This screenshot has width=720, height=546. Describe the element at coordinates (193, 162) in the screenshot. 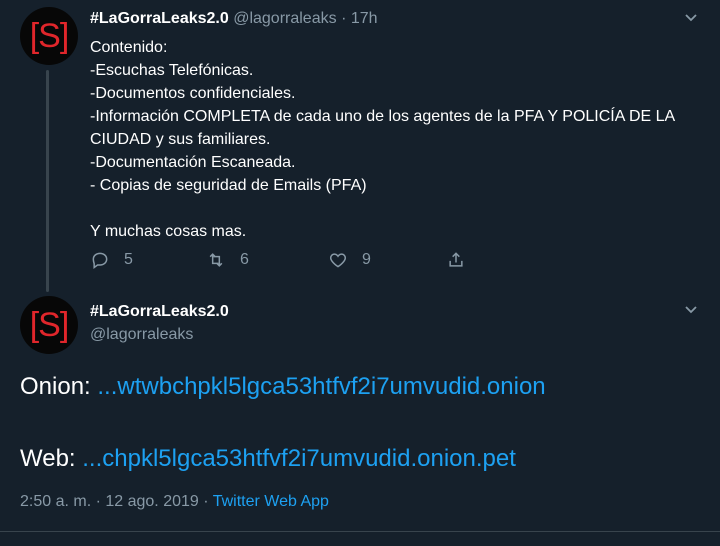

I see `body-line: -Documentación Escaneada.` at that location.